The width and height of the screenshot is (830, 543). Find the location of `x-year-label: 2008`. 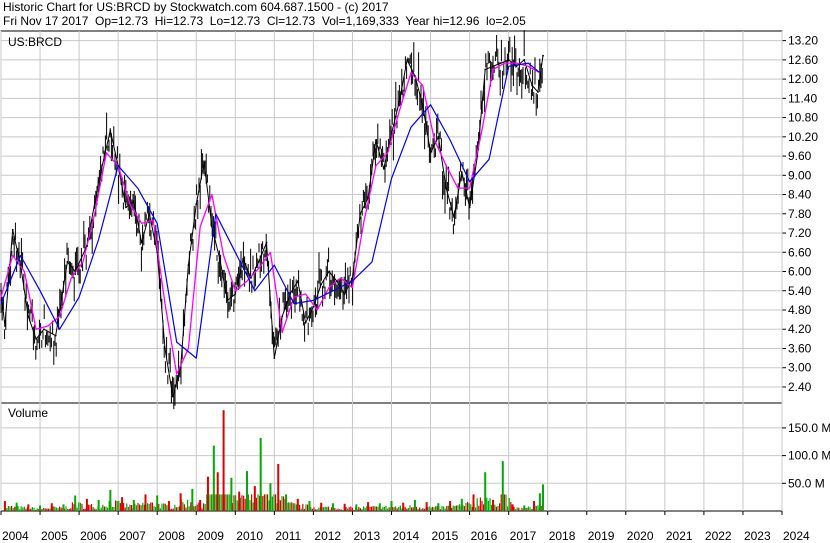

x-year-label: 2008 is located at coordinates (171, 536).